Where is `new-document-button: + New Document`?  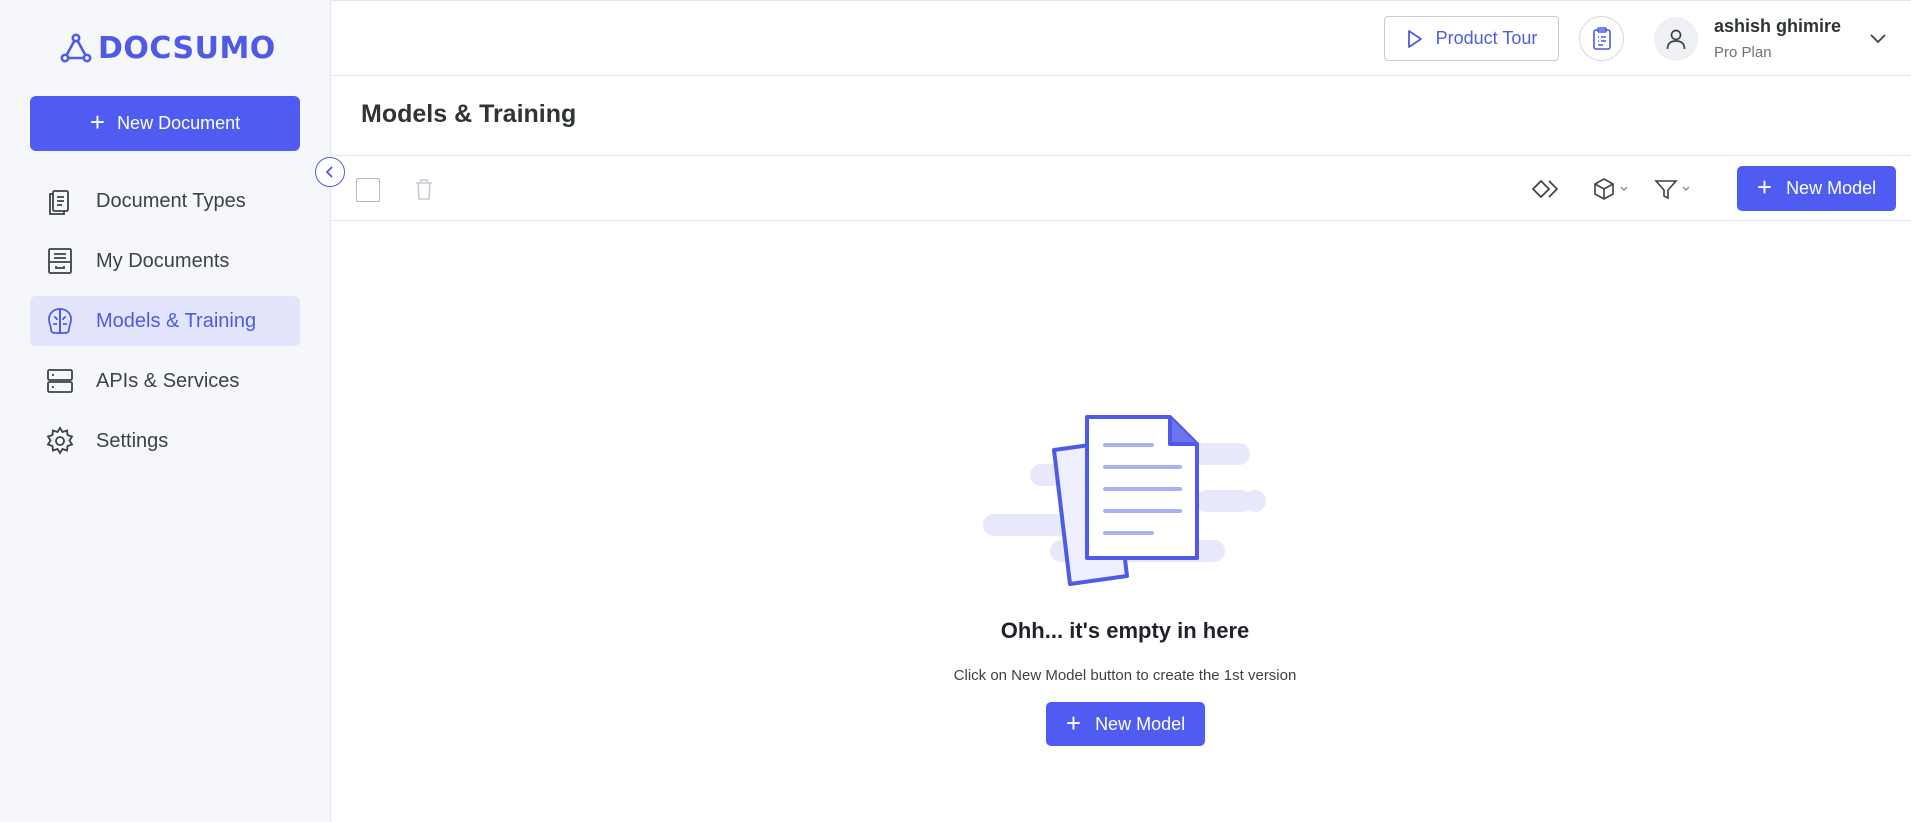 new-document-button: + New Document is located at coordinates (165, 123).